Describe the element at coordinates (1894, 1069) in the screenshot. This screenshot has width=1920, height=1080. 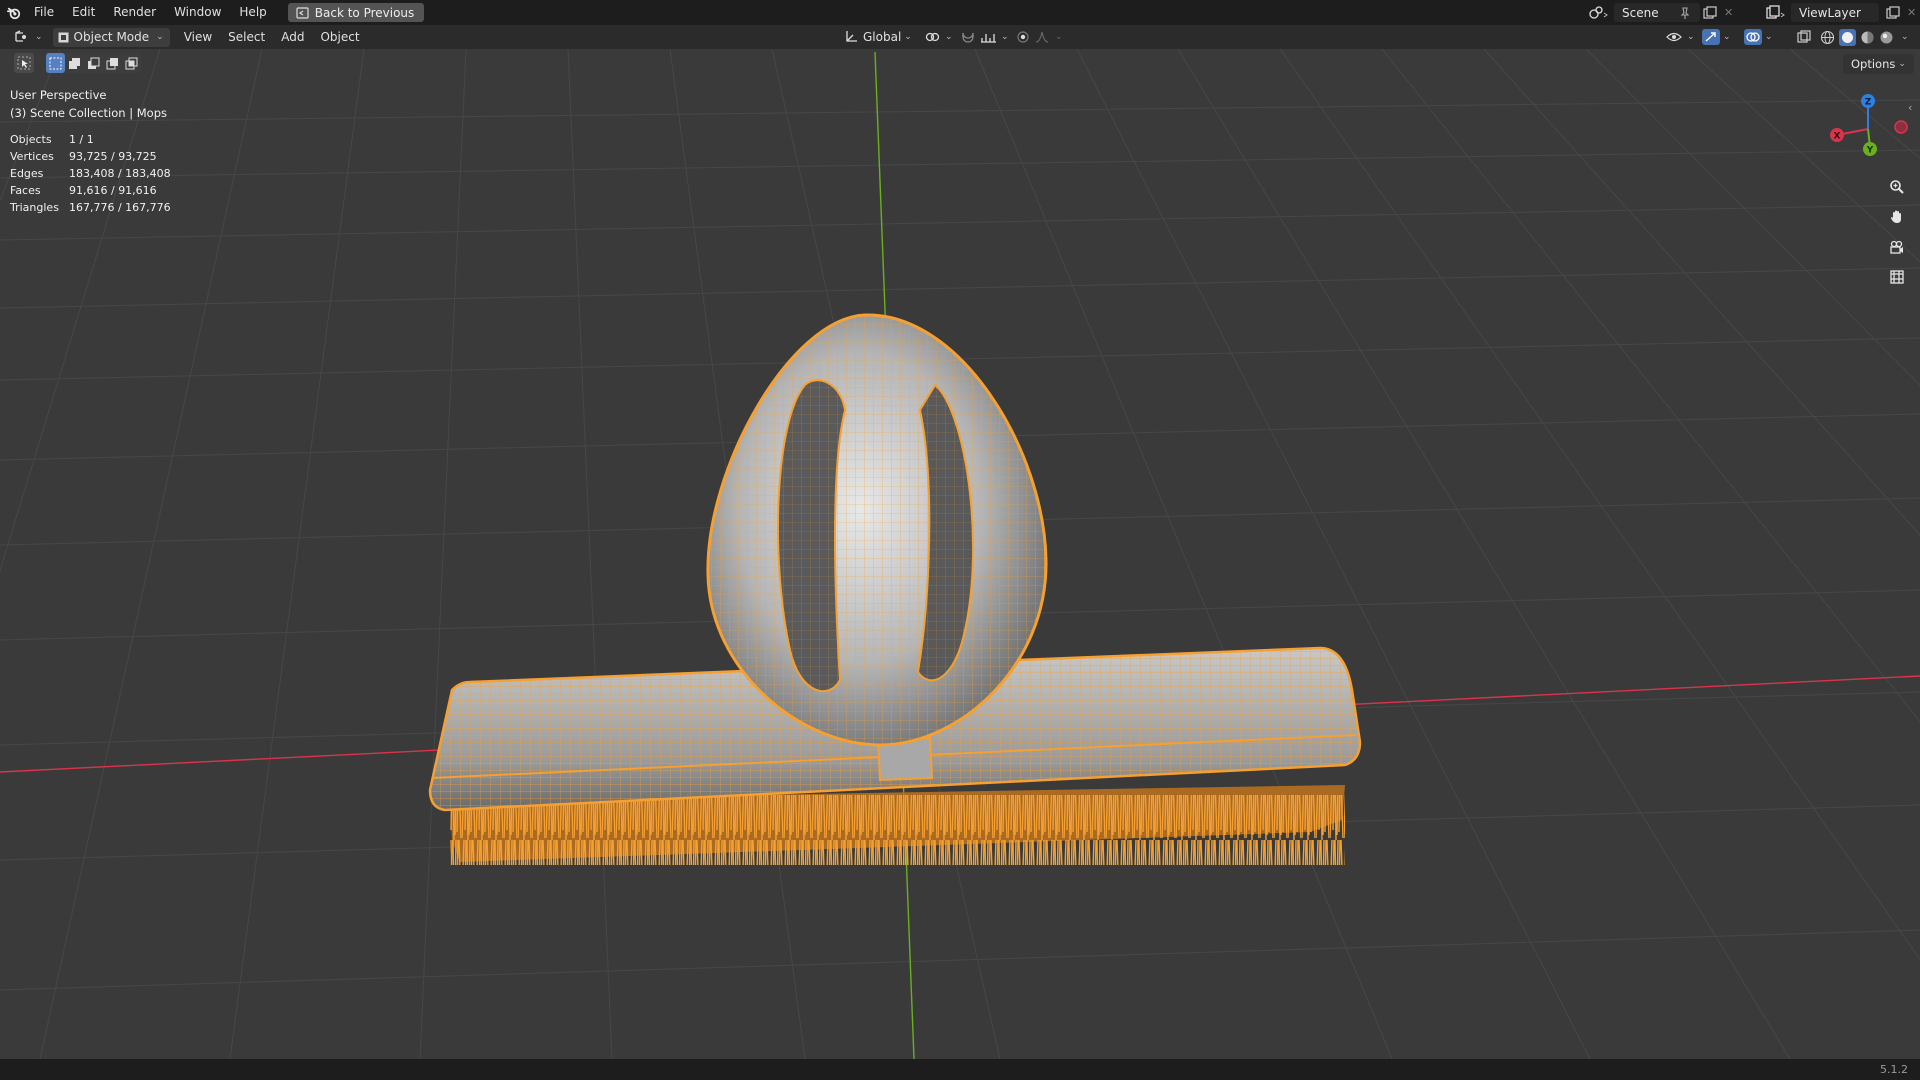
I see `version-label: 5.1.2` at that location.